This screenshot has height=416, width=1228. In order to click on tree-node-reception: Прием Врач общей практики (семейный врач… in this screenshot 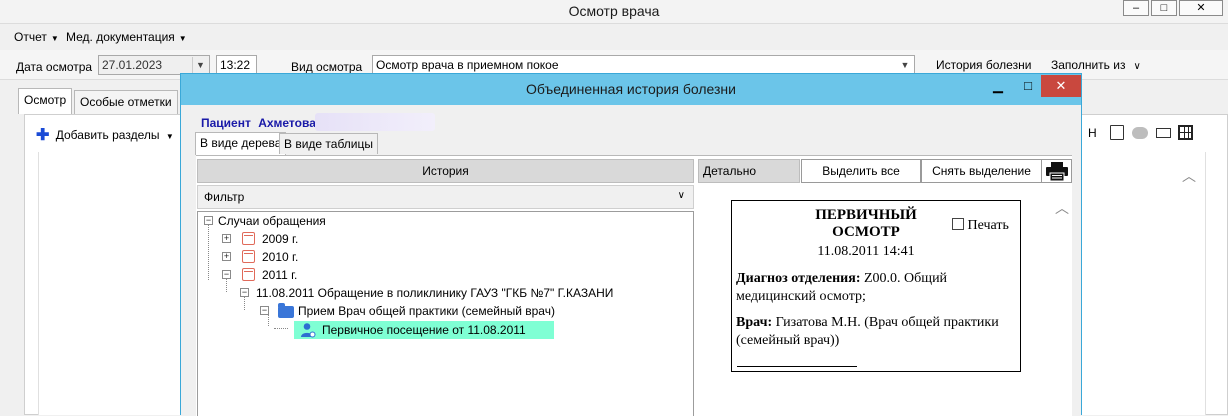, I will do `click(426, 311)`.